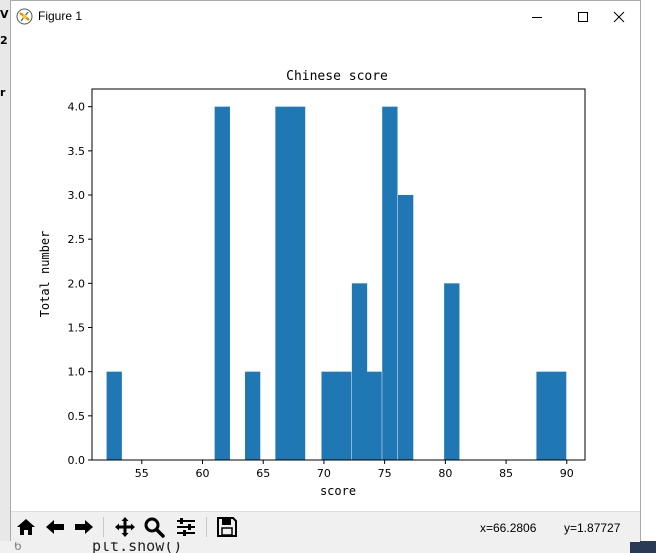 The width and height of the screenshot is (656, 553). I want to click on configure-subplots-icon, so click(186, 527).